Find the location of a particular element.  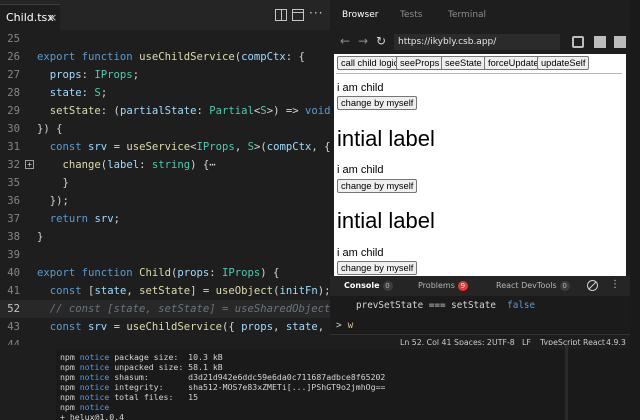

terminal-text: total files: 15 is located at coordinates (154, 397).